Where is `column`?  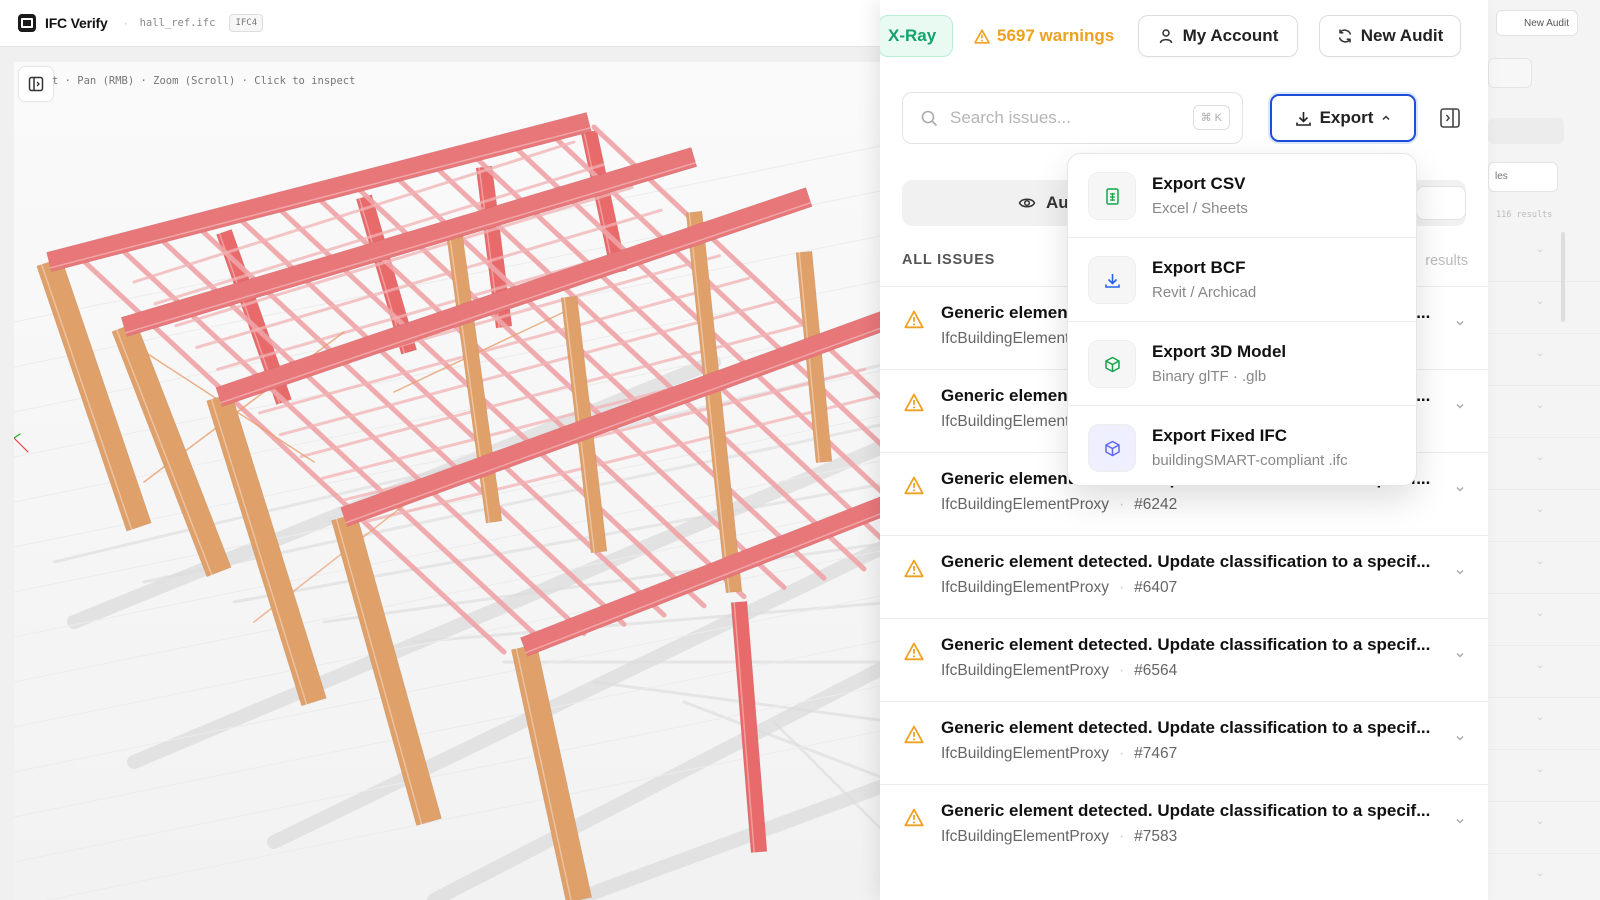 column is located at coordinates (171, 449).